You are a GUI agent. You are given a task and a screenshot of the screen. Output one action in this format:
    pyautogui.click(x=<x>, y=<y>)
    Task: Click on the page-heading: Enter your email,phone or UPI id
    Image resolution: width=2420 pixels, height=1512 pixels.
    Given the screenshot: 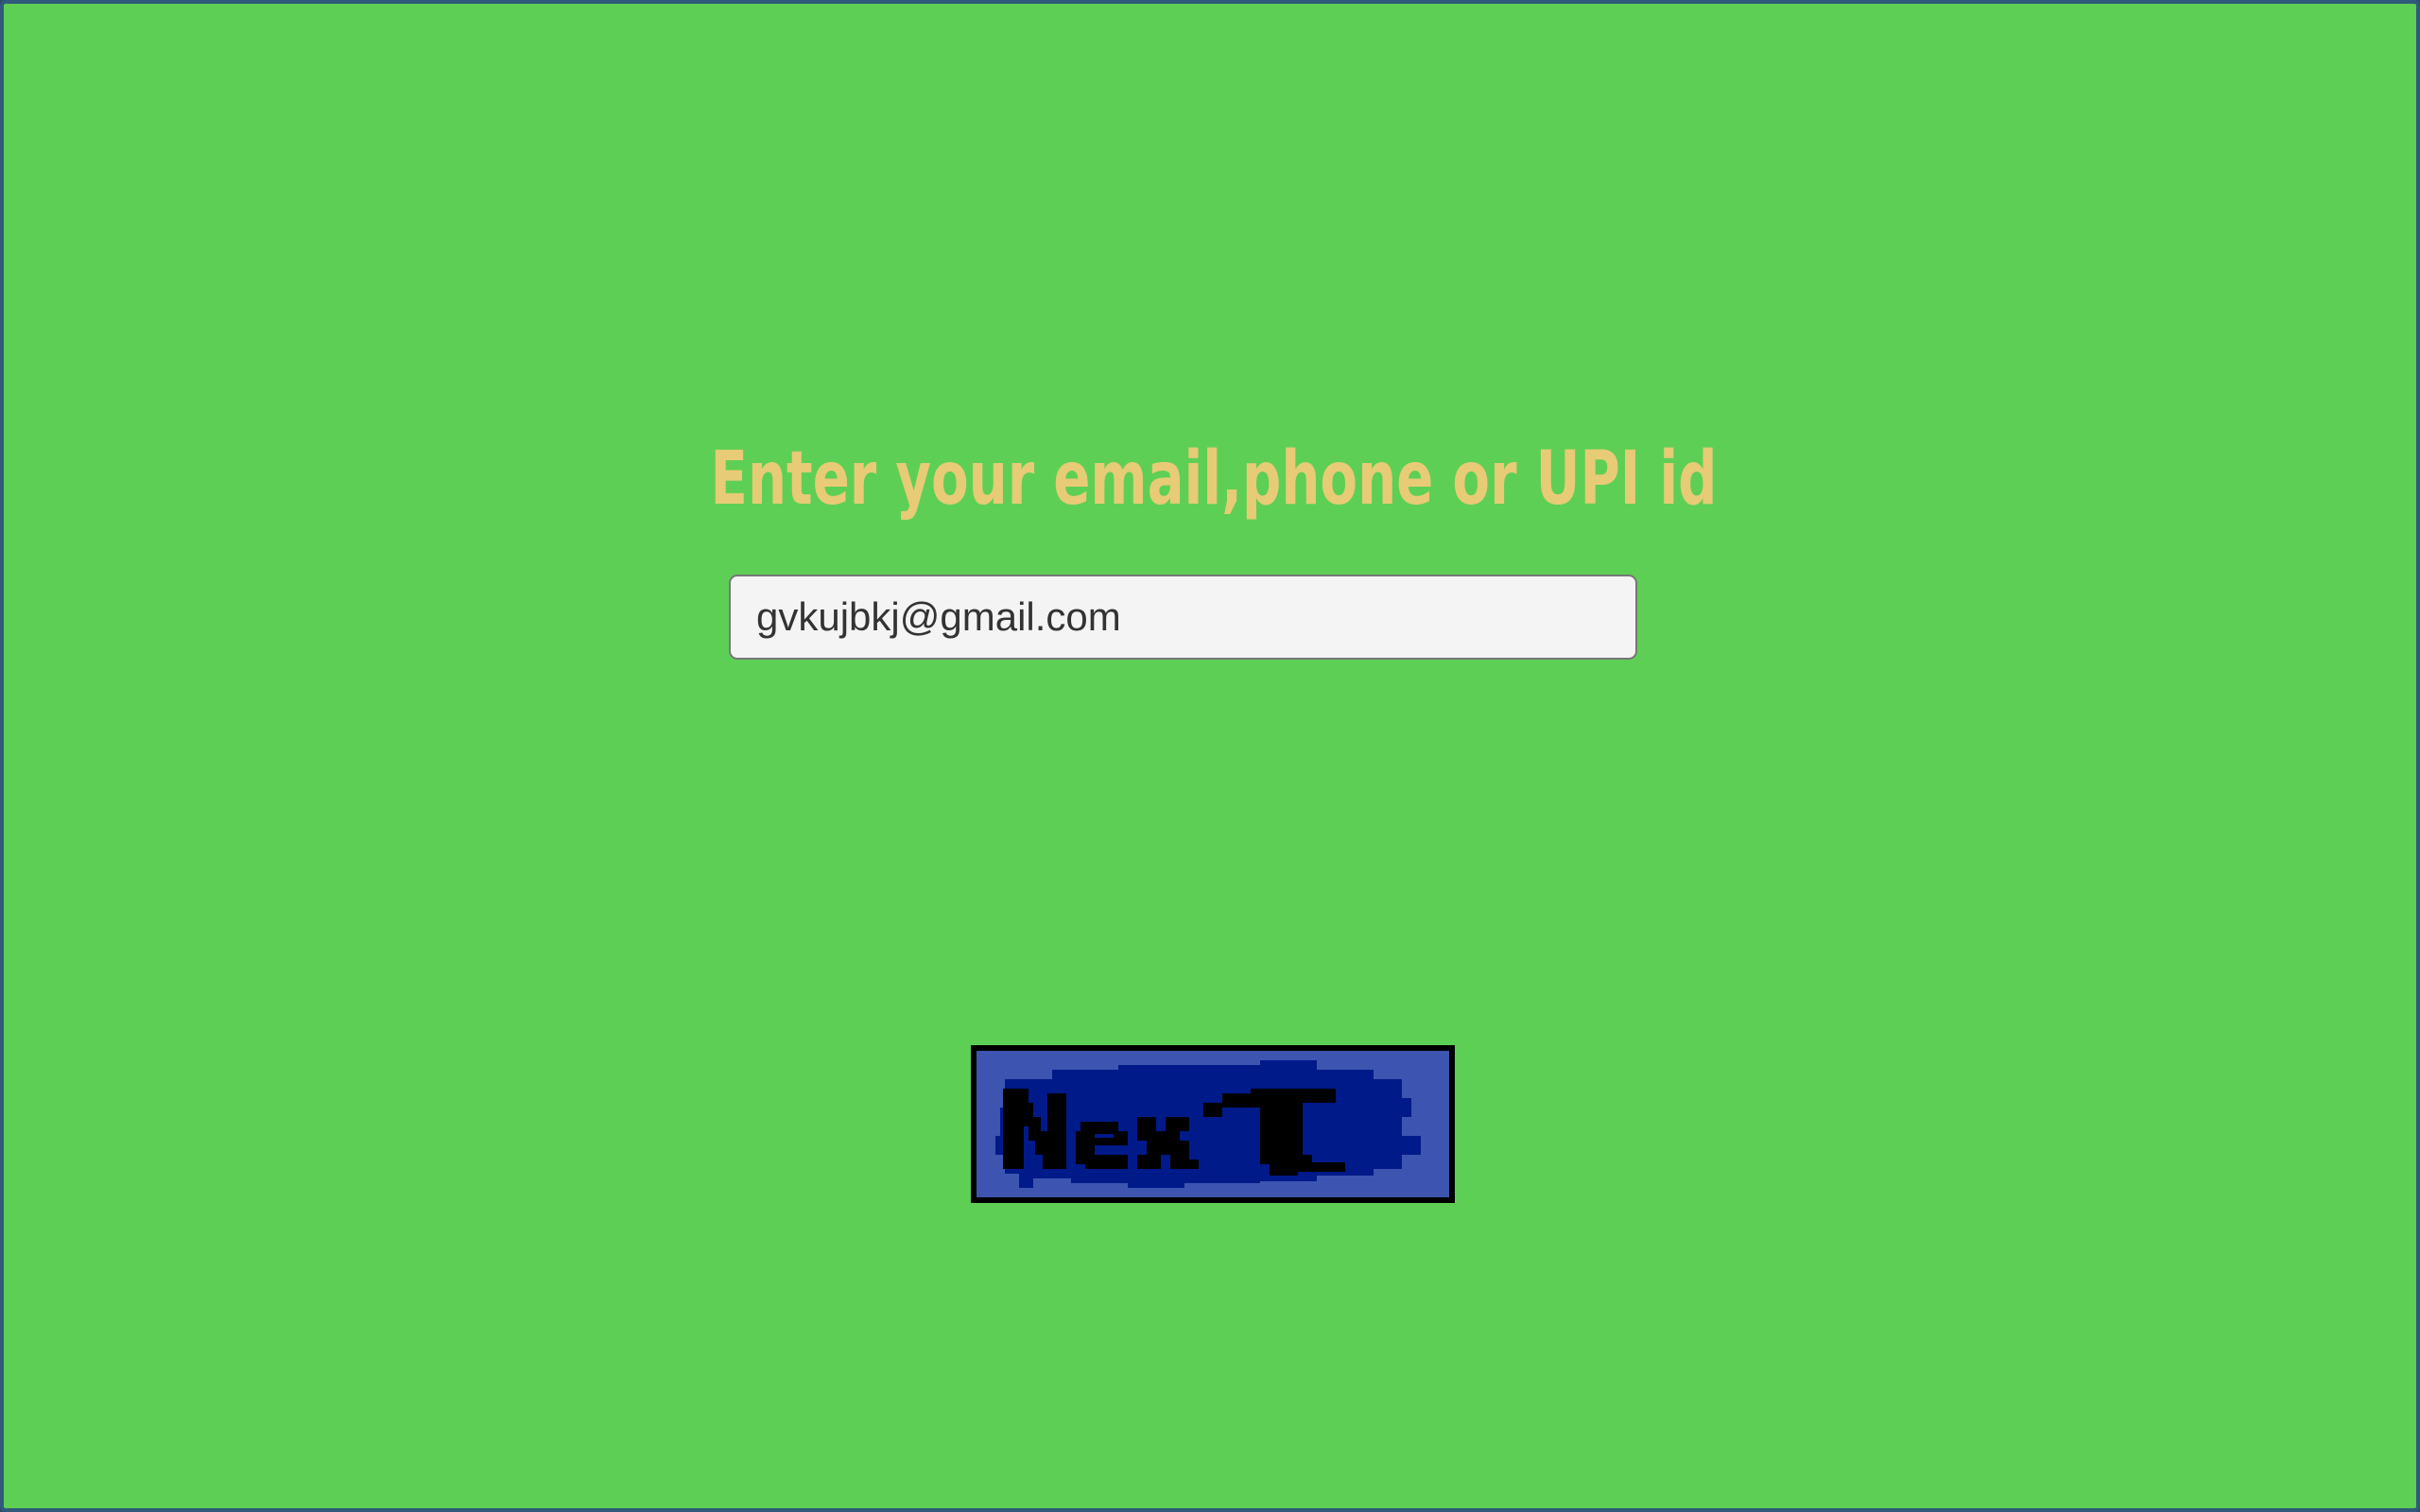 What is the action you would take?
    pyautogui.click(x=1214, y=479)
    